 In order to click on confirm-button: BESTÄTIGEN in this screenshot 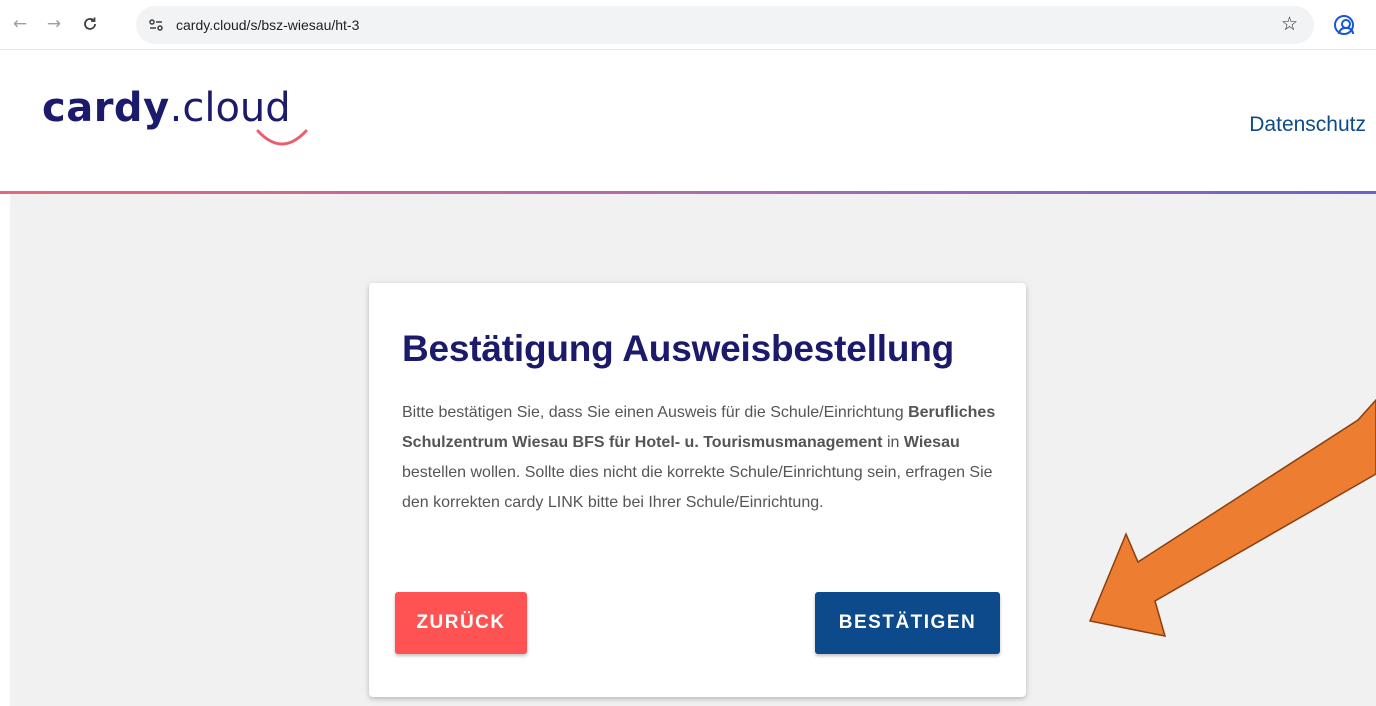, I will do `click(907, 623)`.